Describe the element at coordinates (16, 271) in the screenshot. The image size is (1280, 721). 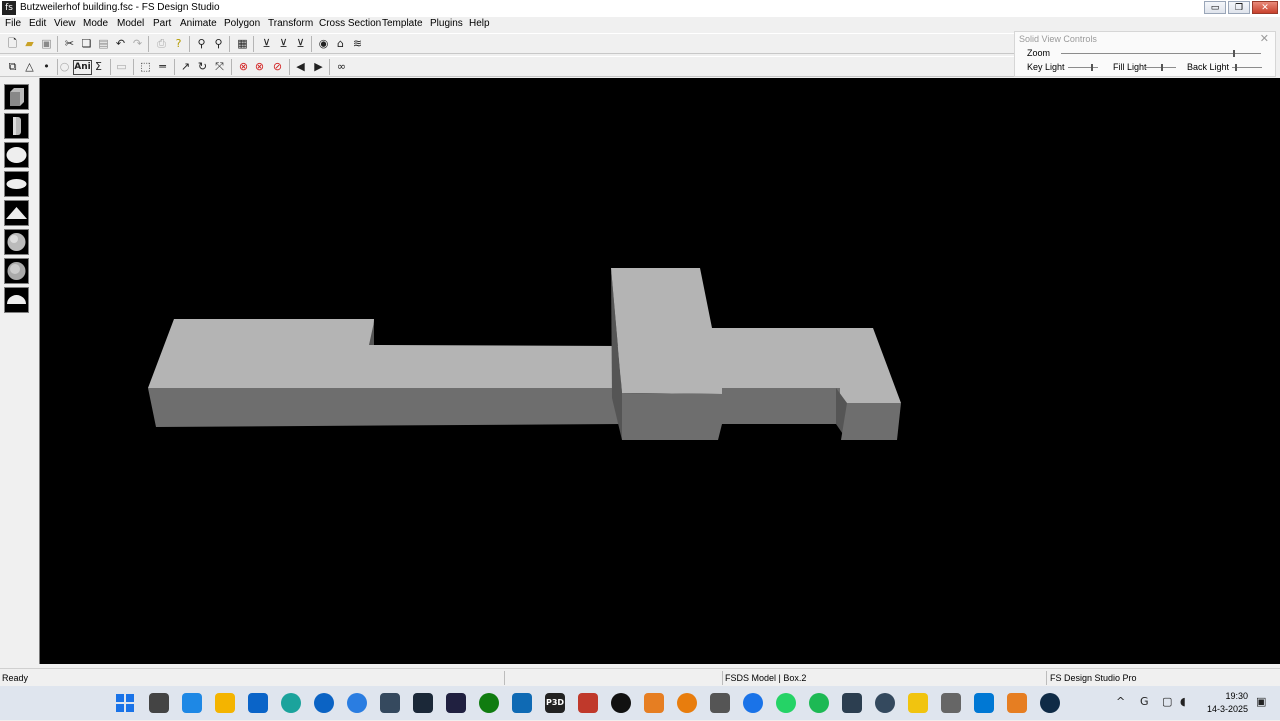
I see `geosphere-2-shape-button` at that location.